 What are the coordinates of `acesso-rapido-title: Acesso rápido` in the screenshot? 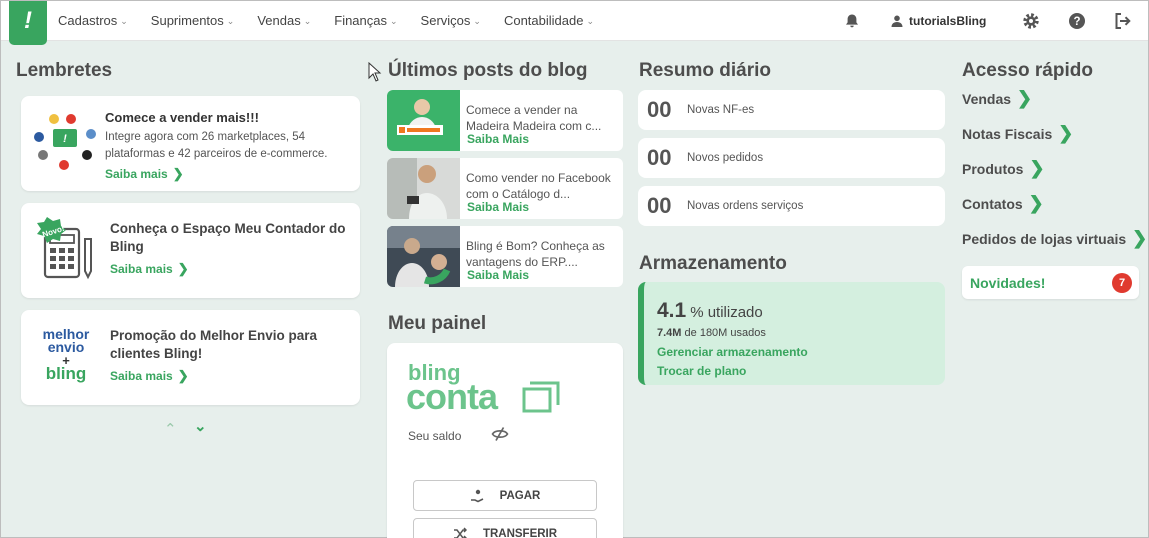 It's located at (1027, 70).